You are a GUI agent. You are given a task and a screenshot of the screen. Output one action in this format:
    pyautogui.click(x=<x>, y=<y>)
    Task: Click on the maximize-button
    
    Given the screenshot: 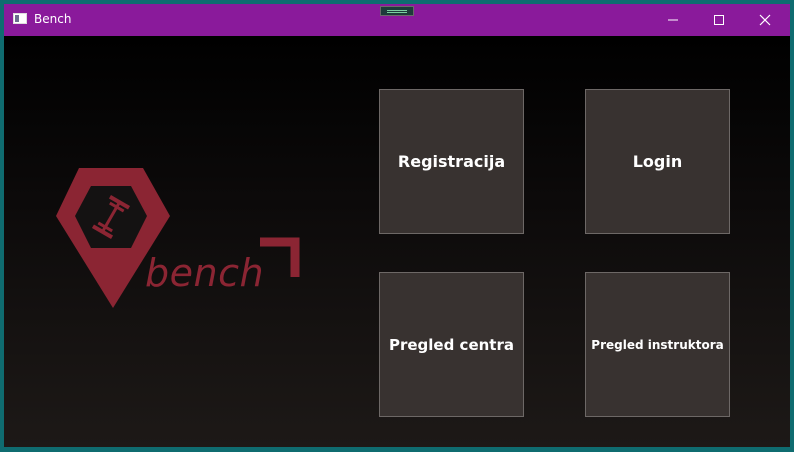 What is the action you would take?
    pyautogui.click(x=719, y=20)
    